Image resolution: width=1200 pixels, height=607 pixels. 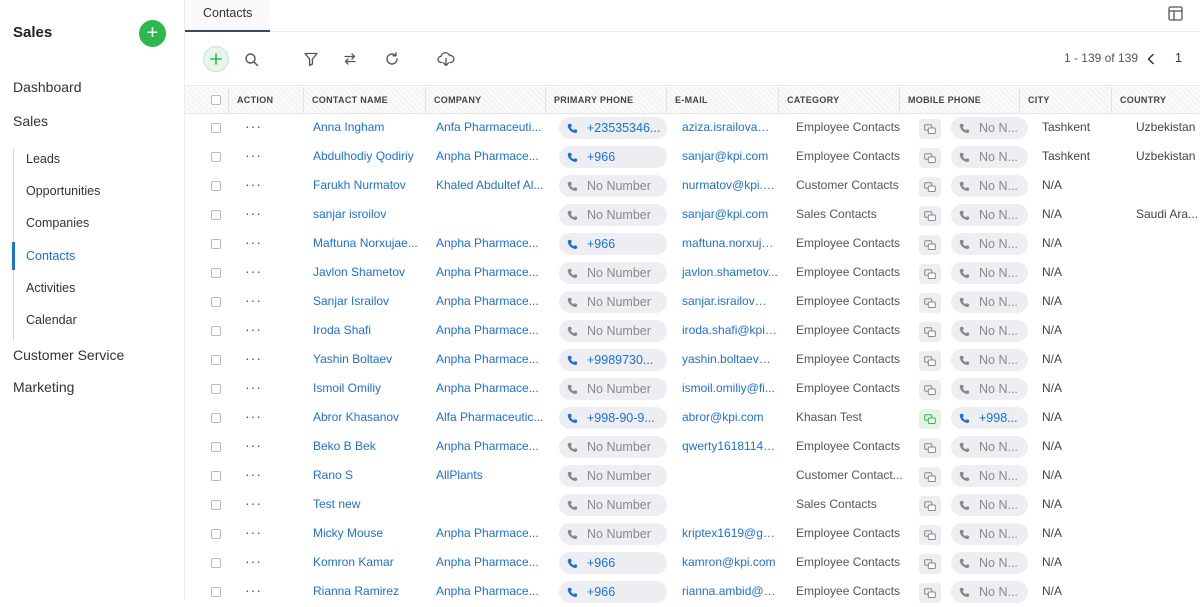 What do you see at coordinates (368, 505) in the screenshot?
I see `contact-name-link: Test new` at bounding box center [368, 505].